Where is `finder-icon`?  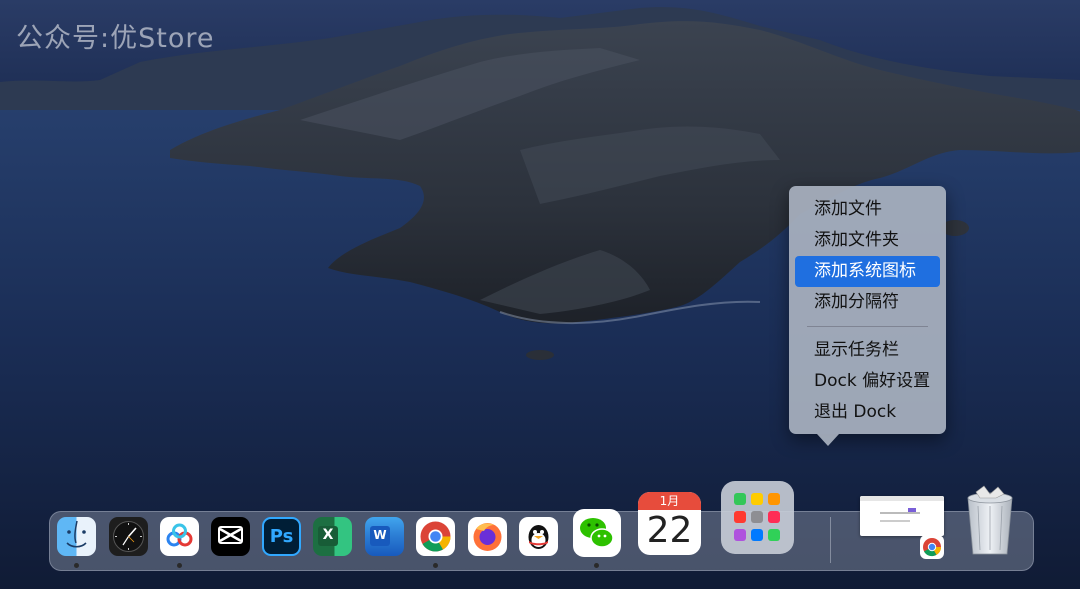 finder-icon is located at coordinates (76, 536).